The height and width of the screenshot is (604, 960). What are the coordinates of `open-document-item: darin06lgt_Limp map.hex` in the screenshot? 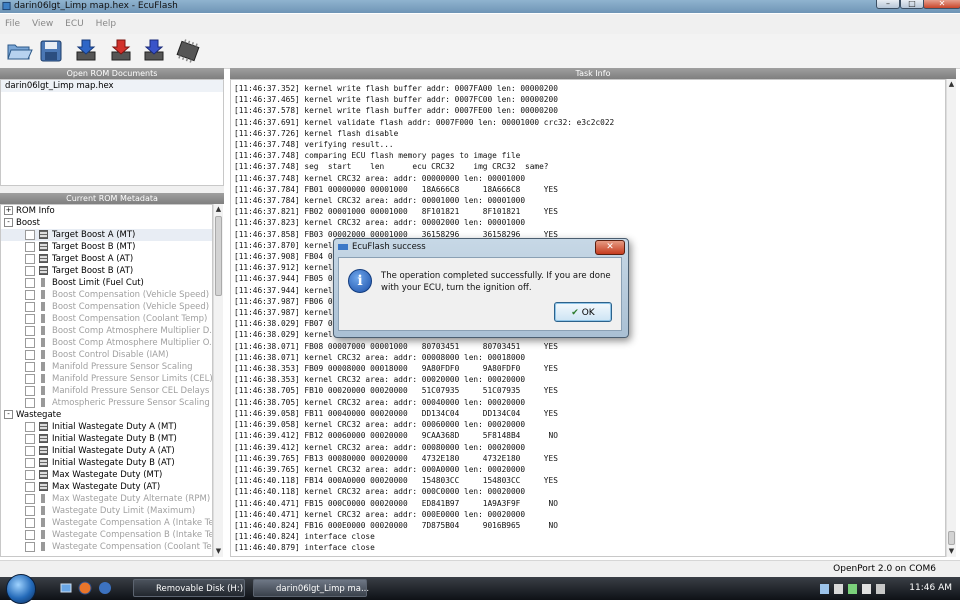 It's located at (112, 86).